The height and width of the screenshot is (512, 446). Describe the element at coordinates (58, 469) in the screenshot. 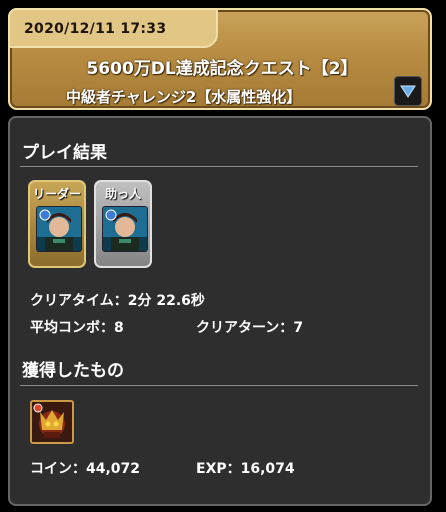

I see `coin-label: コイン：` at that location.